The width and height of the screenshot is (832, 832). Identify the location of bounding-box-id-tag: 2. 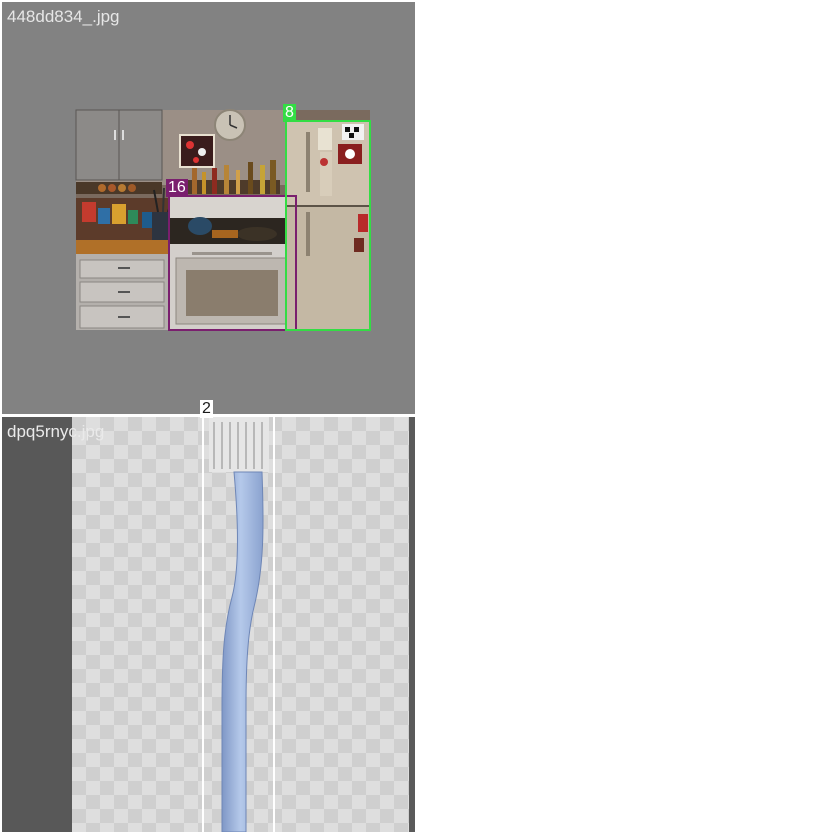
(206, 409).